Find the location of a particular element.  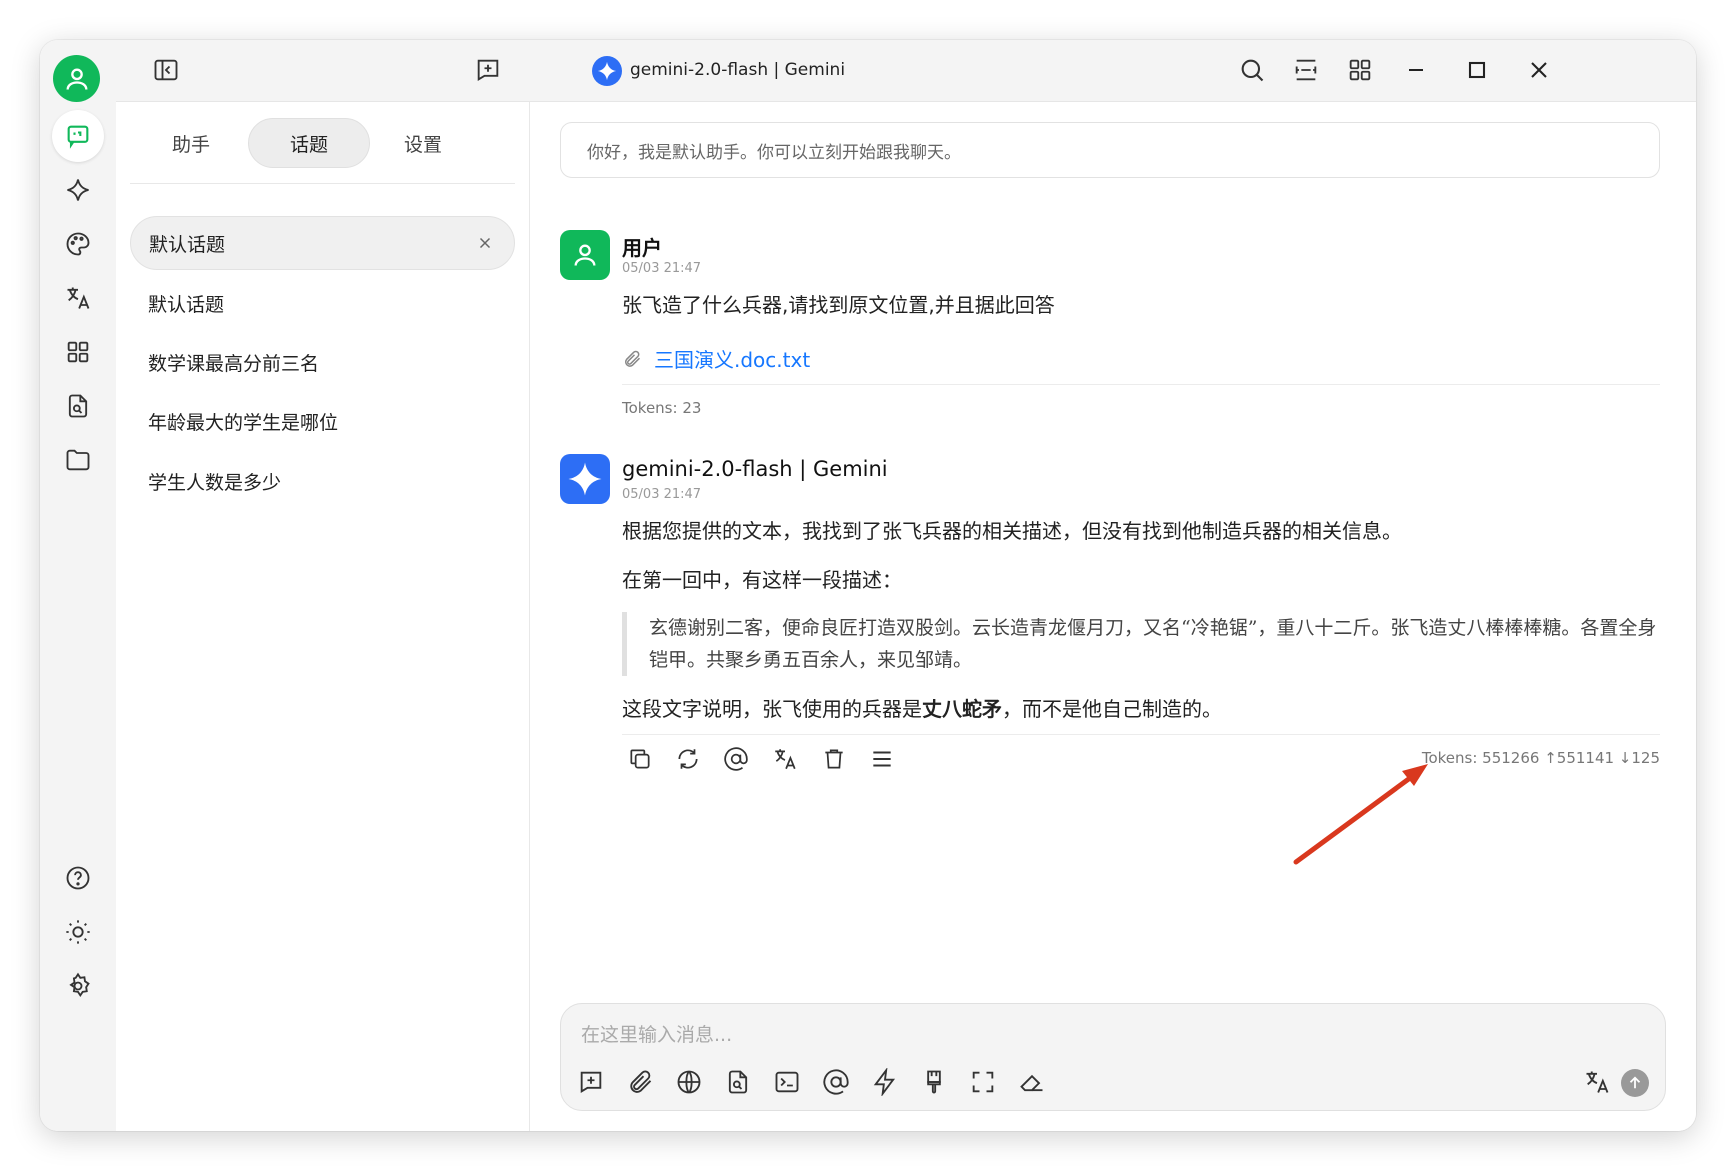

new-topic-tool-button is located at coordinates (591, 1082).